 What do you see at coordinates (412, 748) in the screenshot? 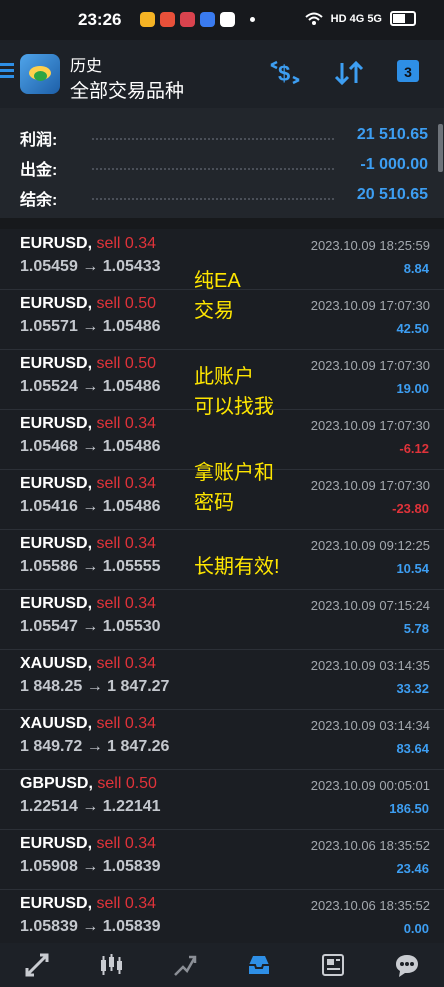
I see `deal-profit: 83.64` at bounding box center [412, 748].